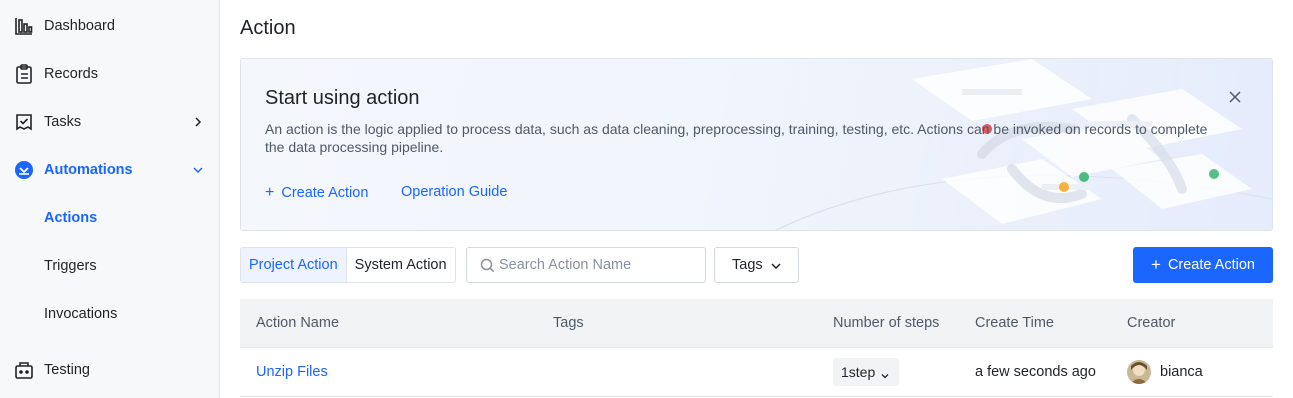  I want to click on banner-create-action-label: Create Action, so click(325, 193).